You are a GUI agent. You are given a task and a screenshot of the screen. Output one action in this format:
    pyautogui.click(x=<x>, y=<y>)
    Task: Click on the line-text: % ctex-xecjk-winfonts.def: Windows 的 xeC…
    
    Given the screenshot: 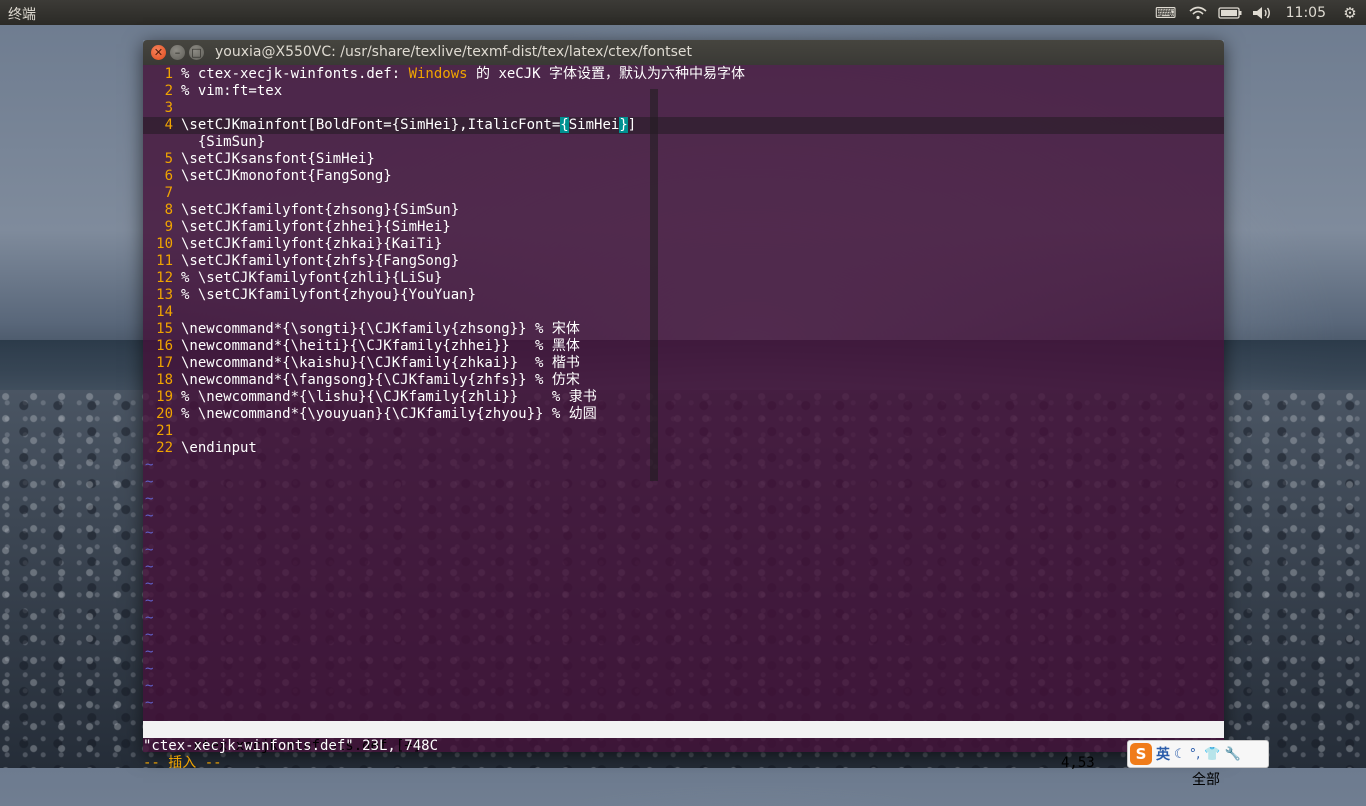 What is the action you would take?
    pyautogui.click(x=463, y=74)
    